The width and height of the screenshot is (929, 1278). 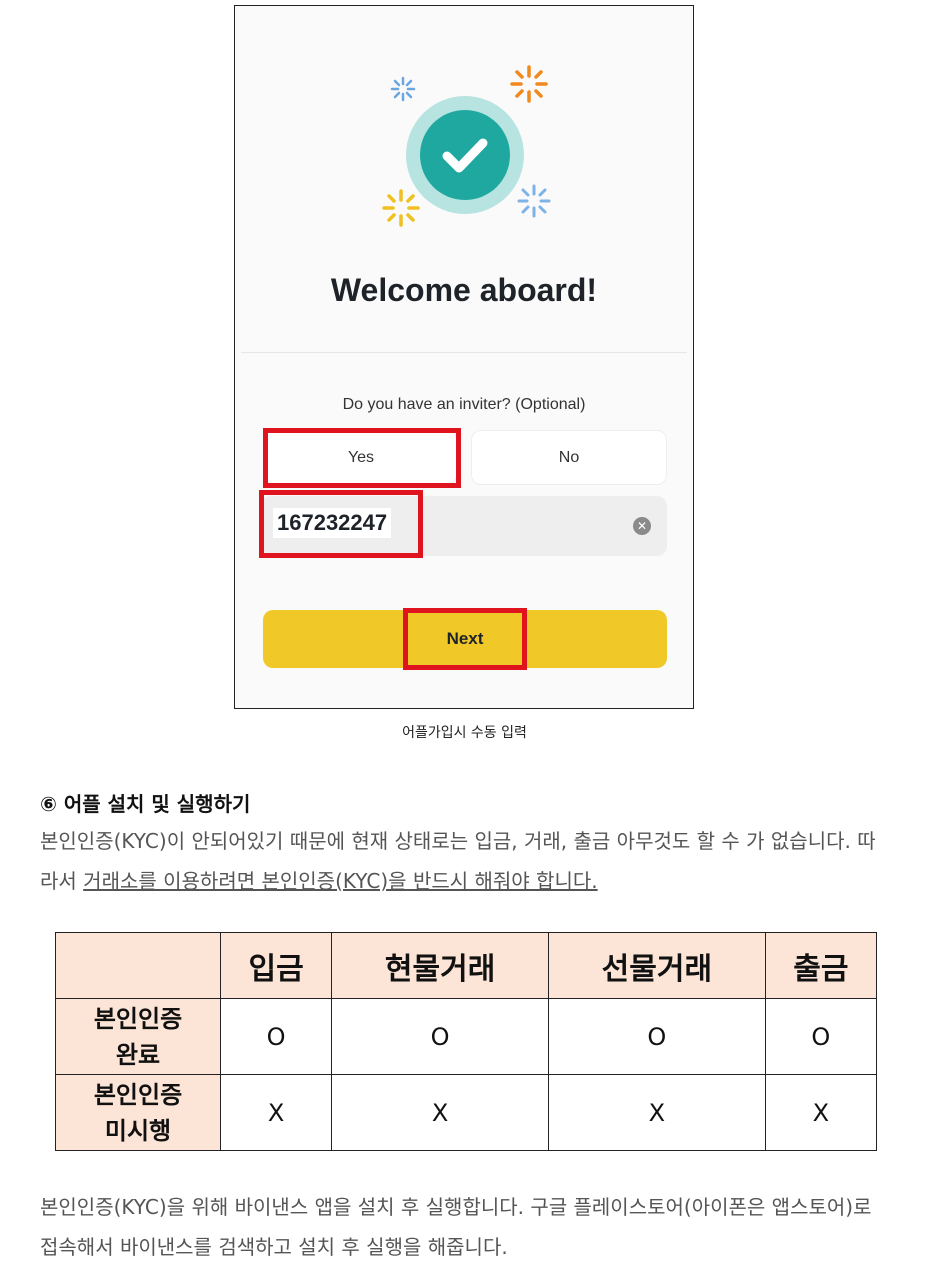 I want to click on sparkle-blue-icon, so click(x=403, y=89).